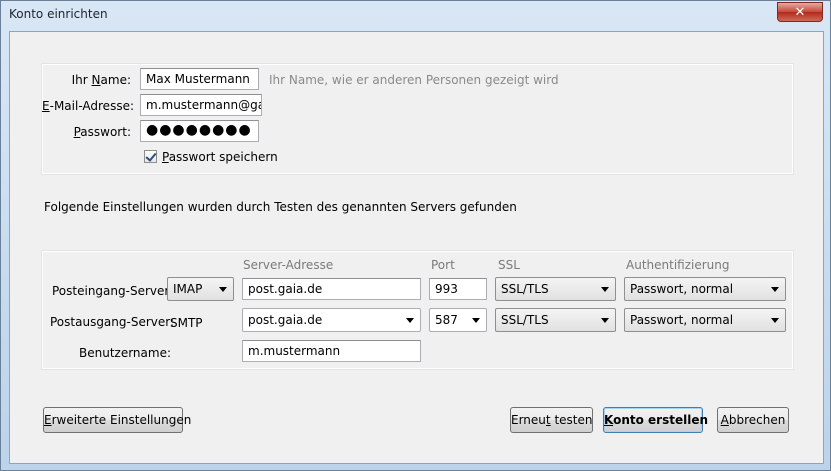 The width and height of the screenshot is (831, 471). I want to click on close-icon: ✕, so click(800, 12).